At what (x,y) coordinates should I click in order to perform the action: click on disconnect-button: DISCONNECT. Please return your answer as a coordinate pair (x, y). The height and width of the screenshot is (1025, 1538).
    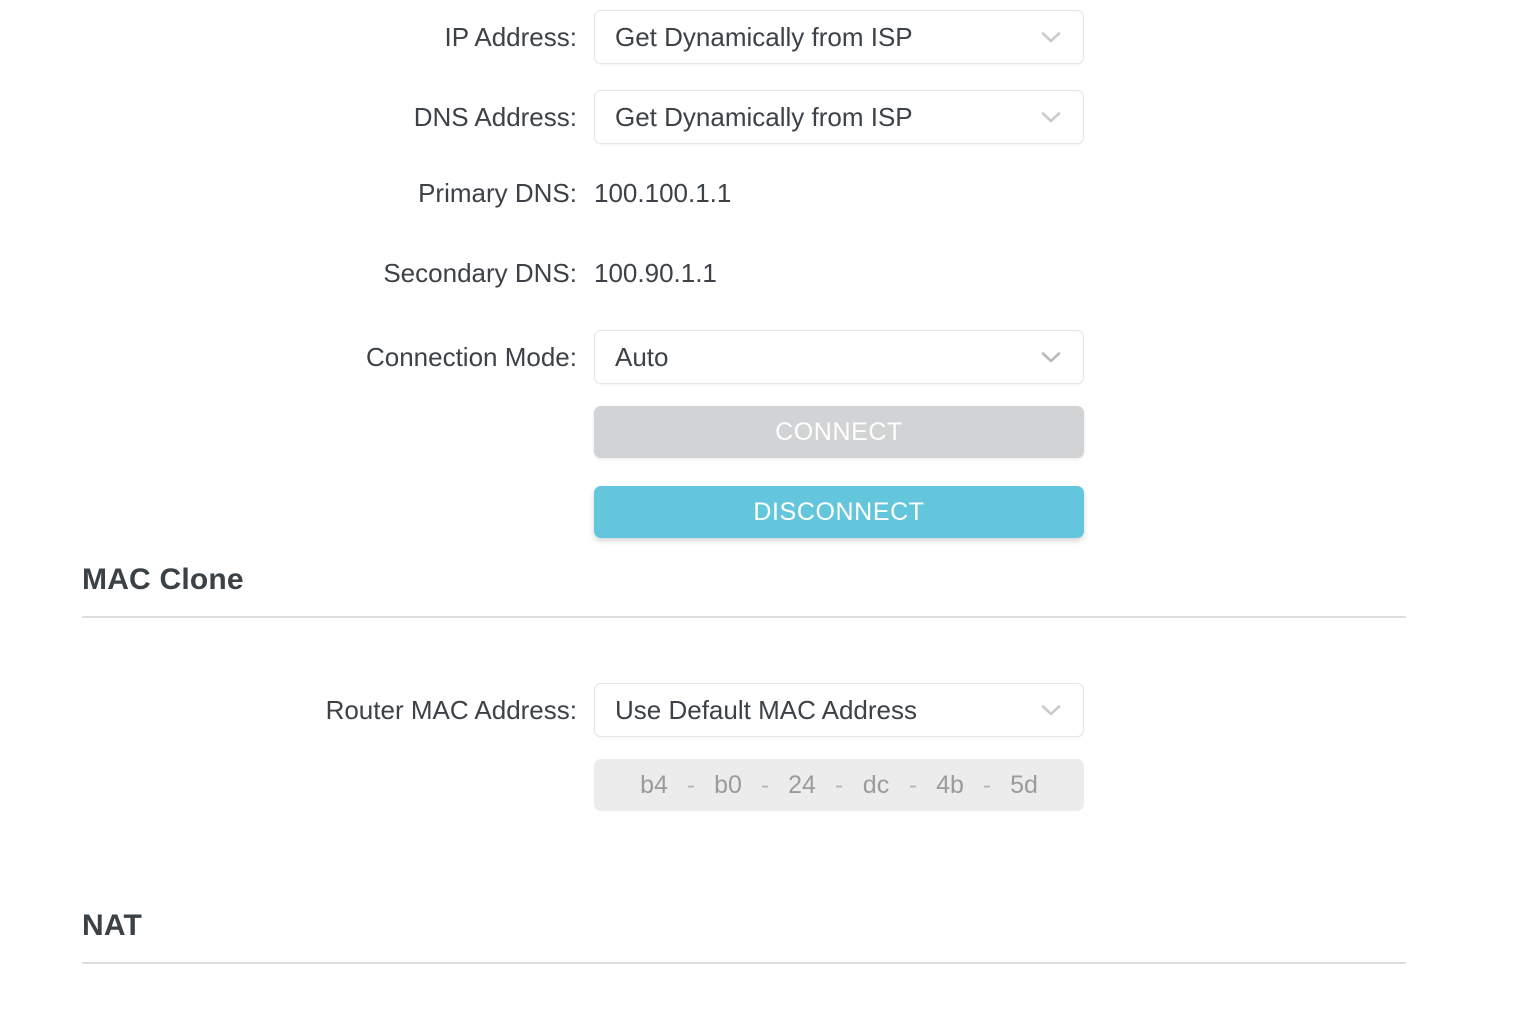
    Looking at the image, I should click on (839, 512).